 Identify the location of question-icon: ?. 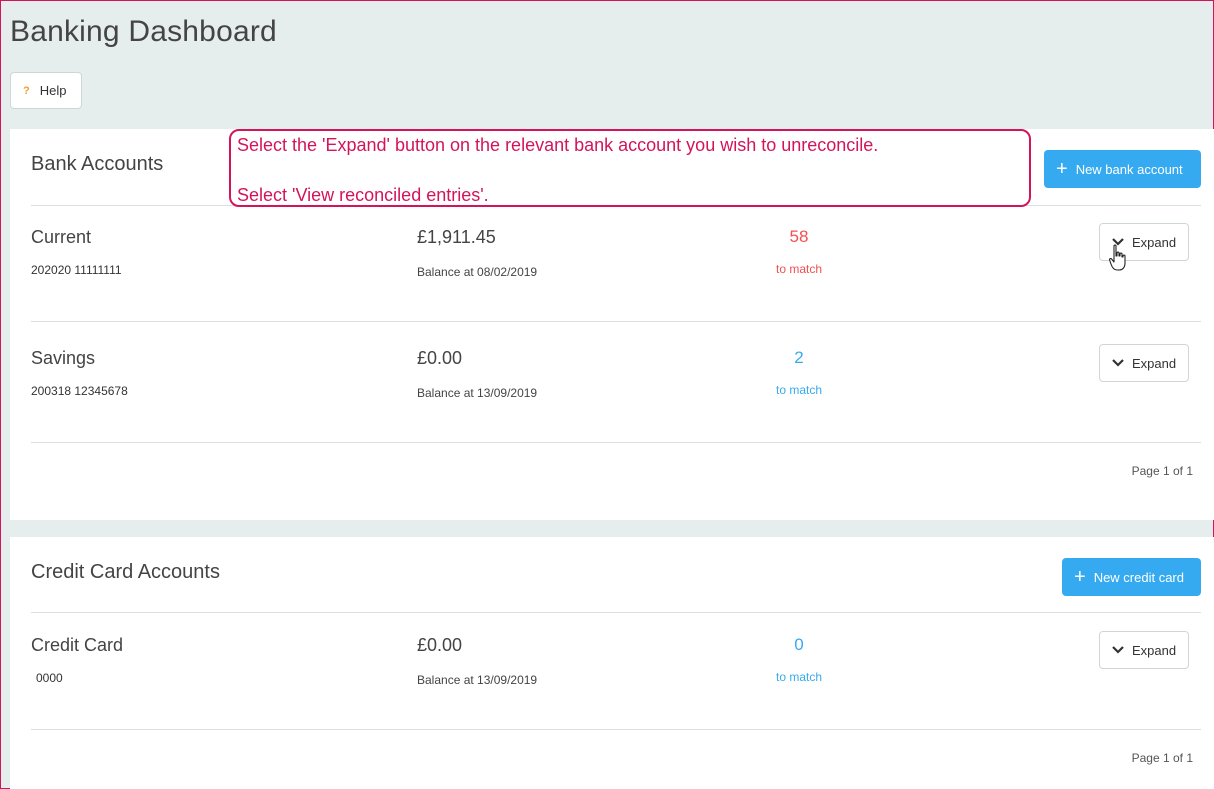
(26, 90).